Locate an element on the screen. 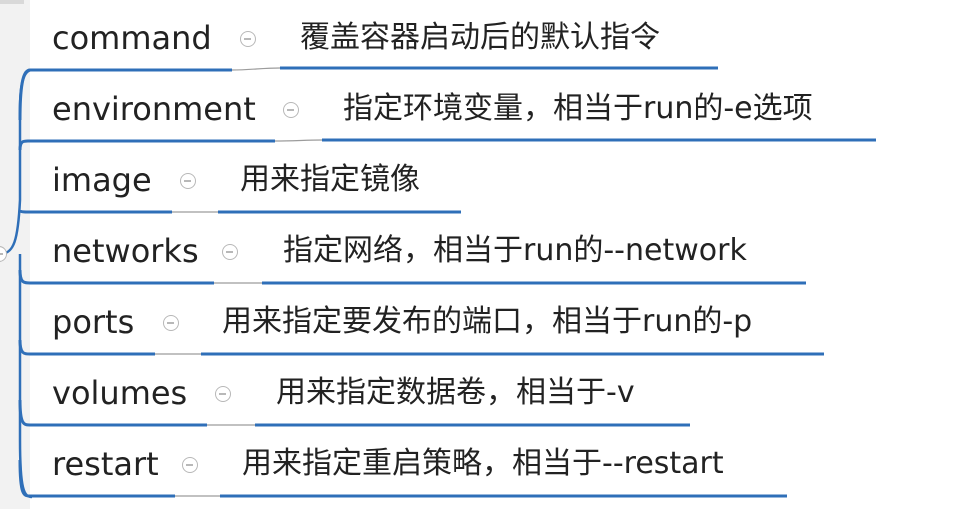  description-label: 用来指定镜像 is located at coordinates (330, 180).